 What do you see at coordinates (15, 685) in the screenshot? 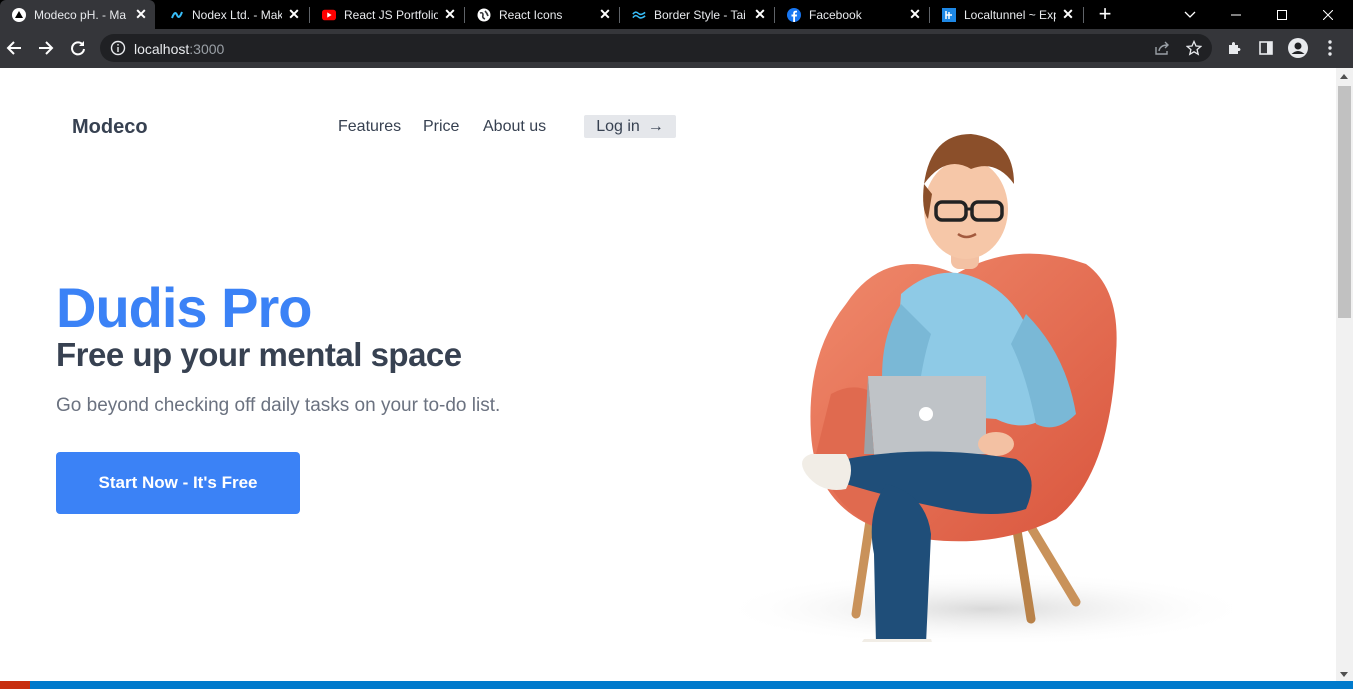
I see `remote-indicator` at bounding box center [15, 685].